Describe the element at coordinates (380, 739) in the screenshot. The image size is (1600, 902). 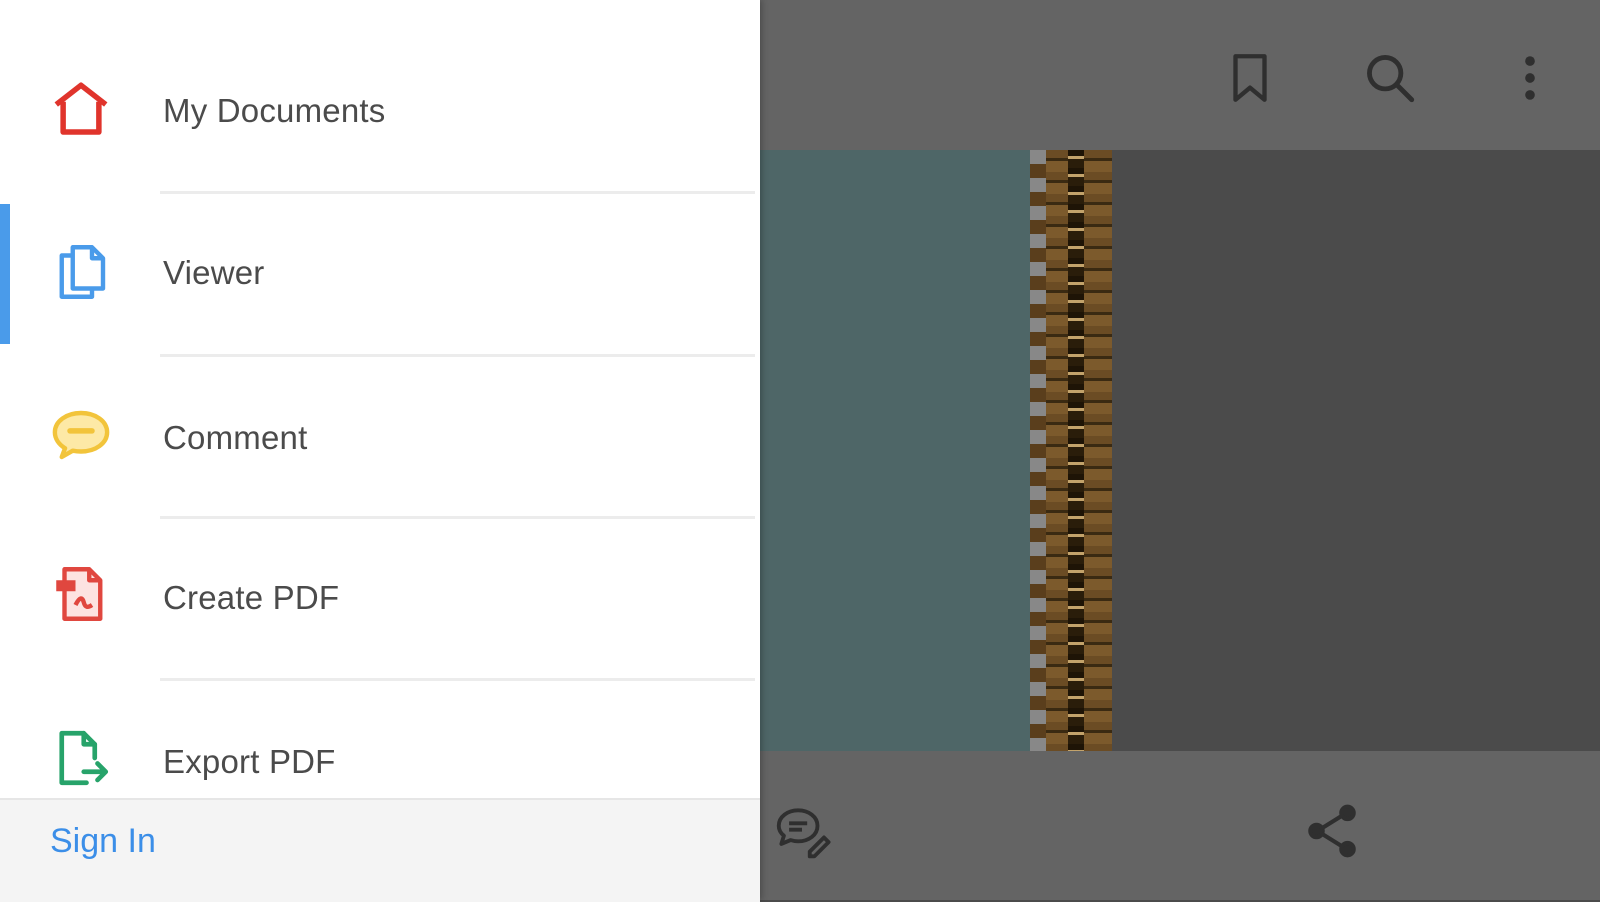
I see `nav-item-export-pdf: Export PDF` at that location.